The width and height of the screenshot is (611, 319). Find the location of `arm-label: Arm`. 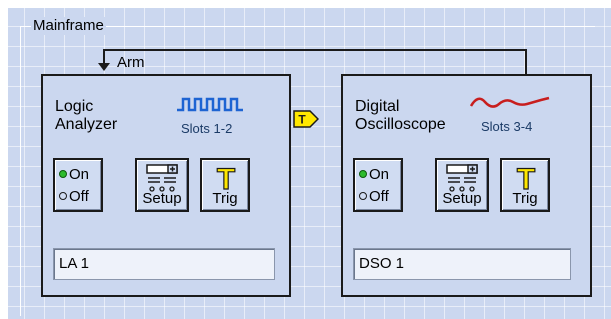

arm-label: Arm is located at coordinates (131, 62).